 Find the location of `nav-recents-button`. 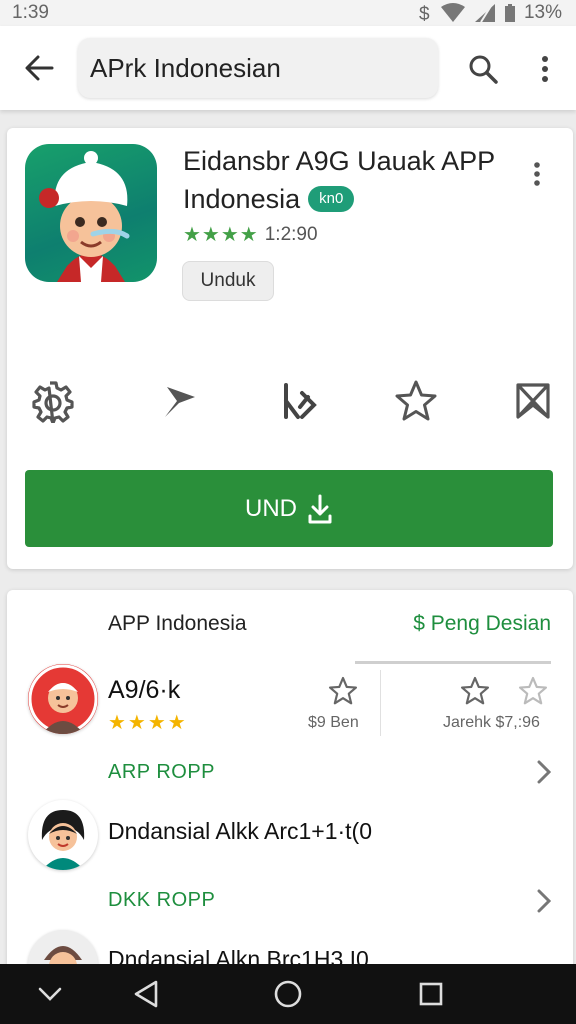

nav-recents-button is located at coordinates (431, 994).